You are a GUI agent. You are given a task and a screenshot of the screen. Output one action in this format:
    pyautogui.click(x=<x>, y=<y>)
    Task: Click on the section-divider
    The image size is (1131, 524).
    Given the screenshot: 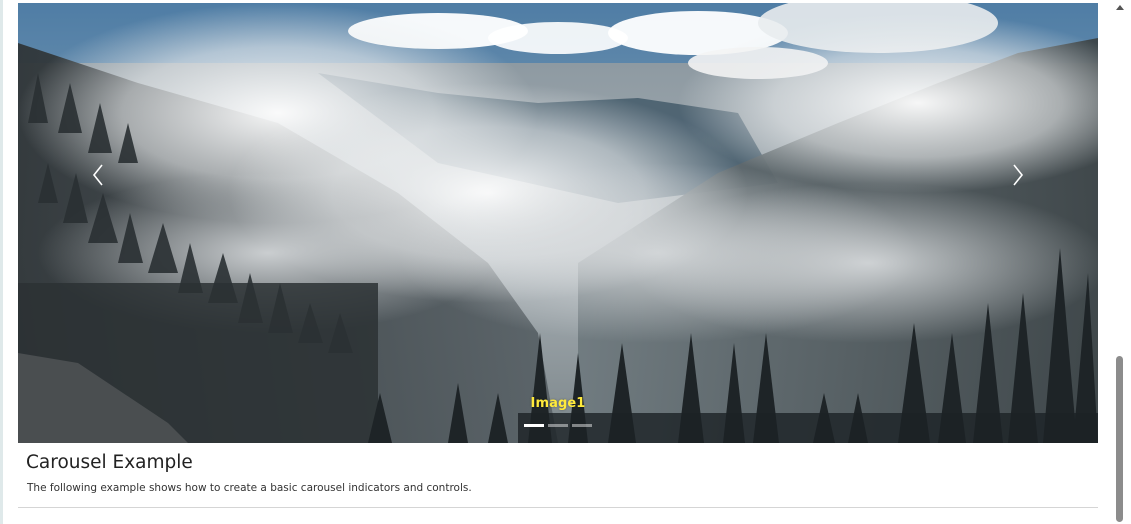 What is the action you would take?
    pyautogui.click(x=558, y=507)
    